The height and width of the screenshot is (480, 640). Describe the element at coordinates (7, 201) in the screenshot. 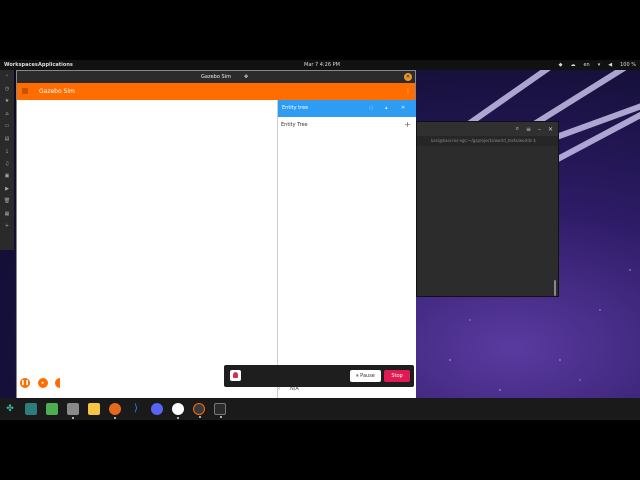

I see `trash-icon: 🗑` at that location.